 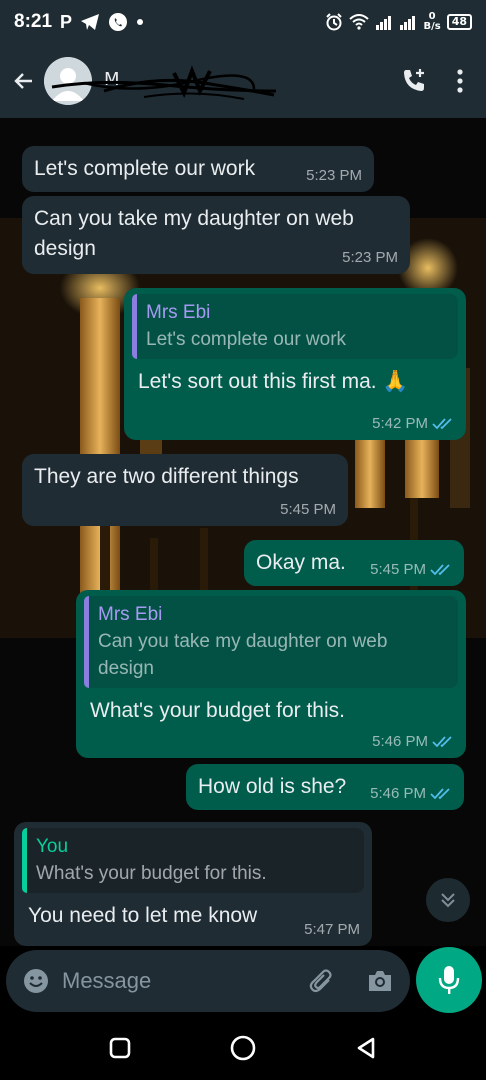 I want to click on message-text: They are two different things, so click(x=166, y=476).